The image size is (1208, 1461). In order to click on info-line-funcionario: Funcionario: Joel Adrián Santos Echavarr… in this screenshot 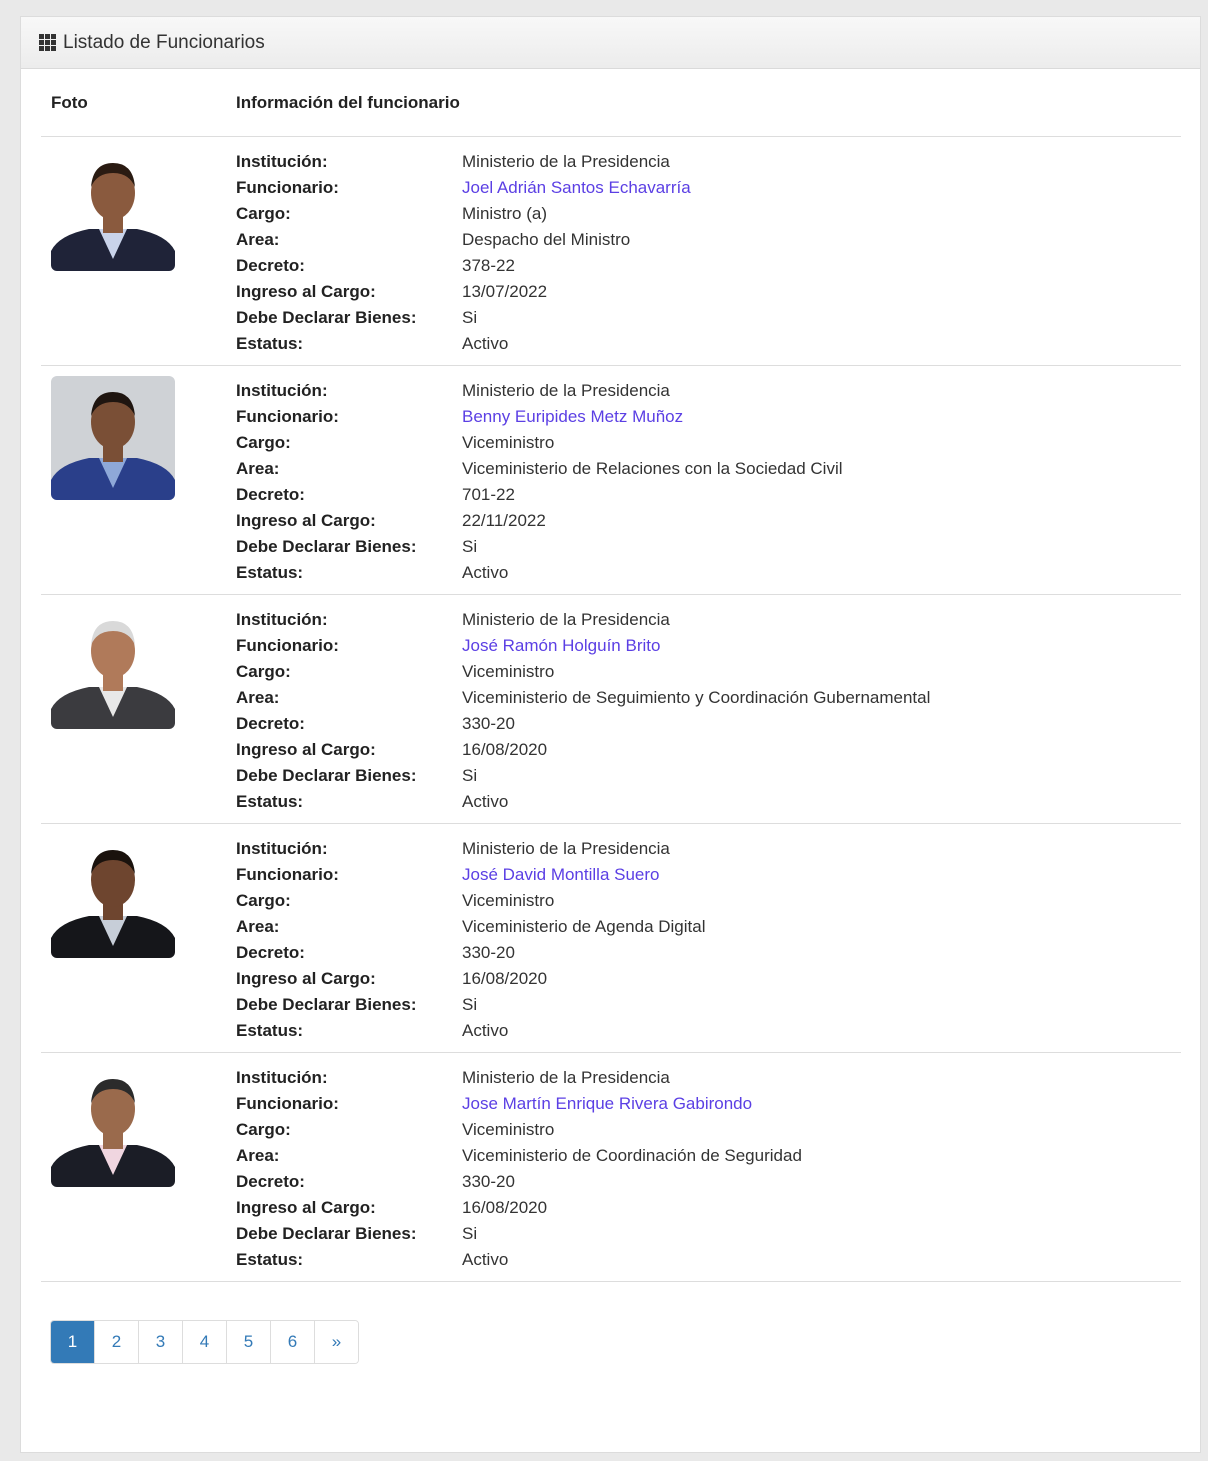, I will do `click(708, 188)`.